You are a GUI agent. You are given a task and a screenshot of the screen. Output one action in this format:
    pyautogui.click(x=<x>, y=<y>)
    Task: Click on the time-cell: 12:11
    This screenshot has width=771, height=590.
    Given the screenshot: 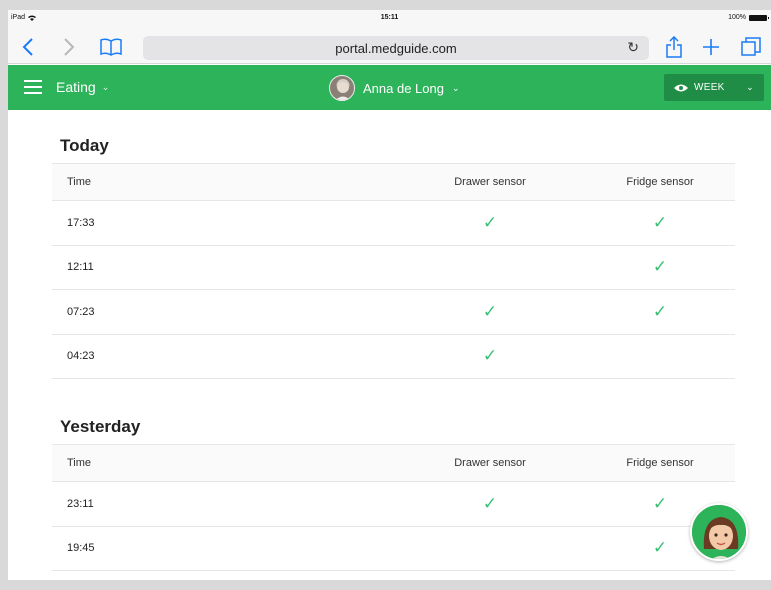 What is the action you would take?
    pyautogui.click(x=80, y=267)
    